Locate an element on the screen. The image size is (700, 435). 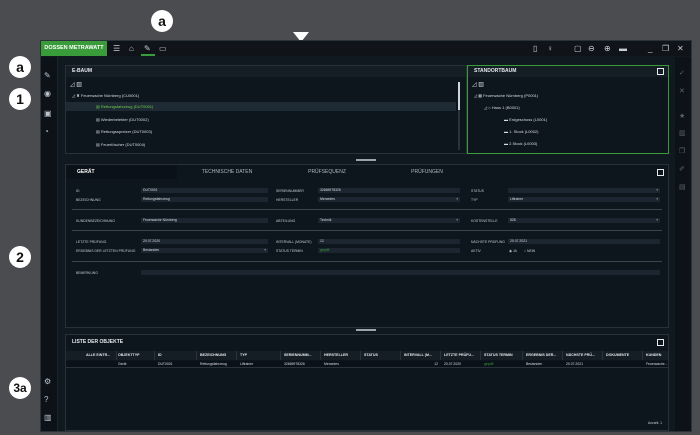
tab-technische-daten: TECHNISCHE DATEN is located at coordinates (227, 172).